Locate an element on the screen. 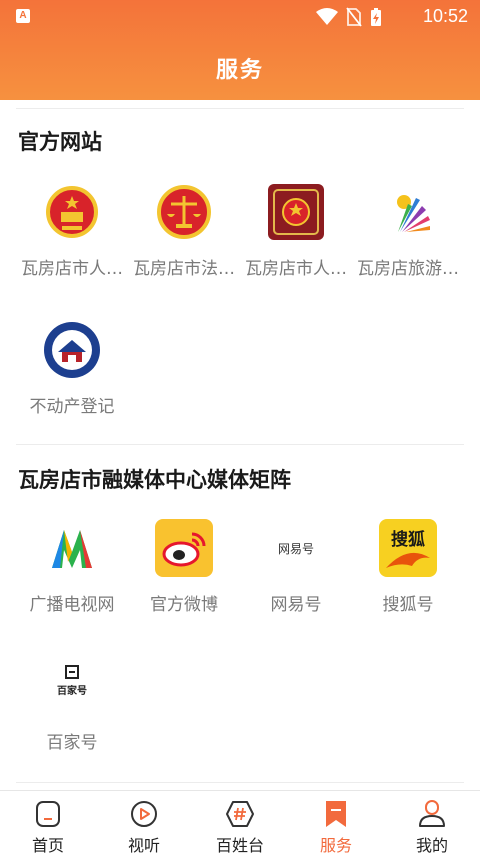 The image size is (480, 855). tab-home: 首页 is located at coordinates (48, 823).